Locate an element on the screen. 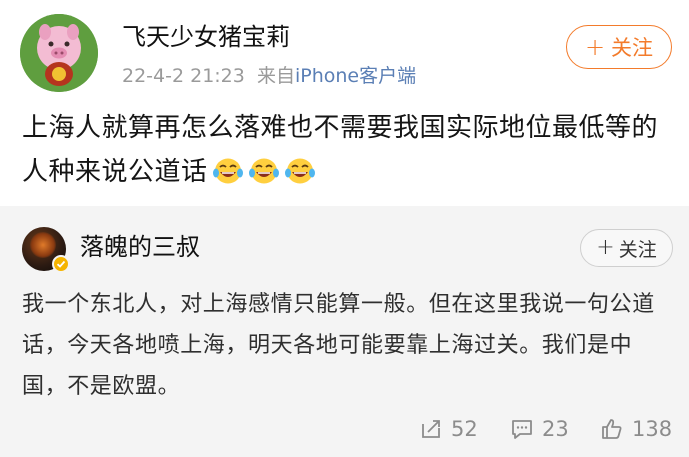 The height and width of the screenshot is (457, 689). follow-commenter-label: 关注 is located at coordinates (637, 249).